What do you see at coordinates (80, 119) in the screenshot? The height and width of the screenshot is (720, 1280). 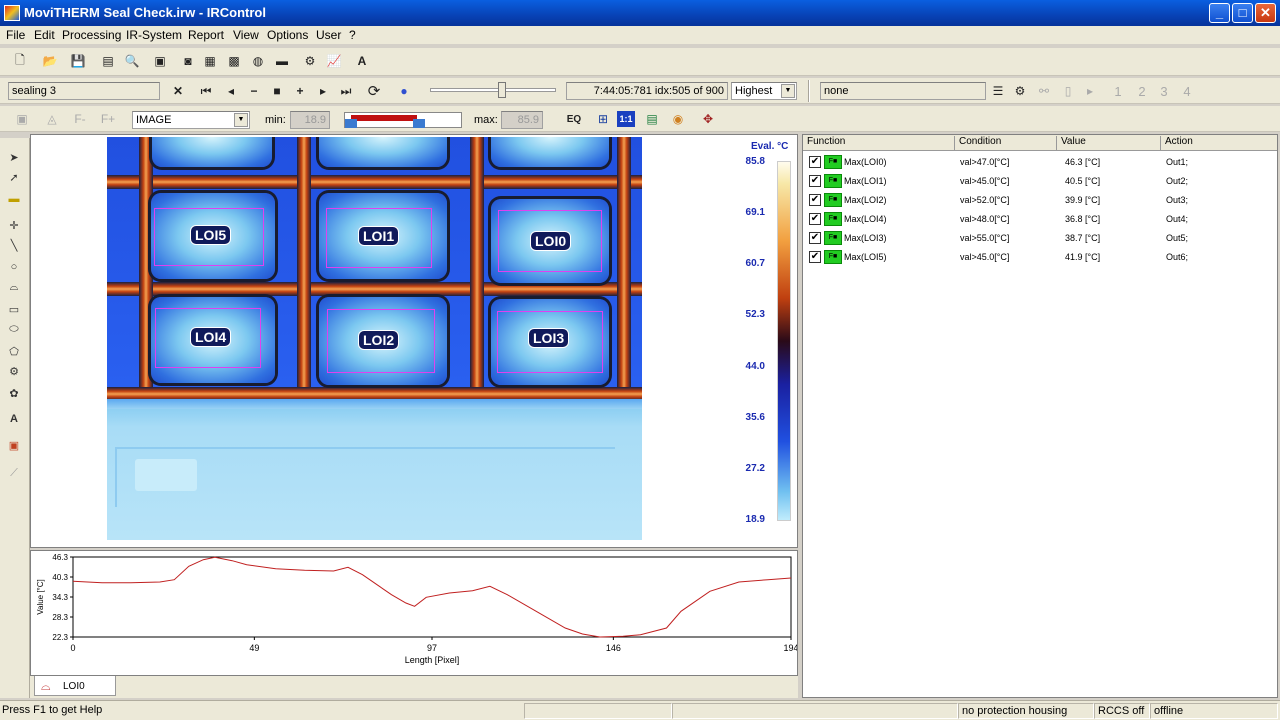 I see `focus-minus-button: F-` at bounding box center [80, 119].